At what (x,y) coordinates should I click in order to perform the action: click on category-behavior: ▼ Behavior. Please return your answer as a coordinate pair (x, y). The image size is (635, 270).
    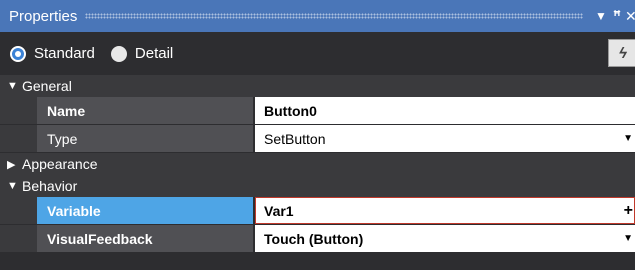
    Looking at the image, I should click on (317, 186).